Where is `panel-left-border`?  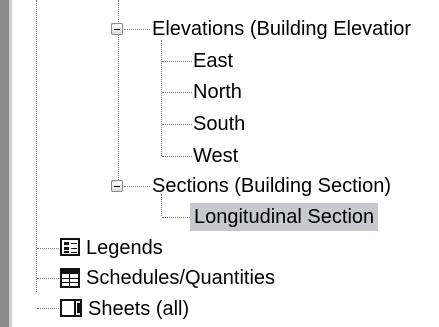
panel-left-border is located at coordinates (4, 163).